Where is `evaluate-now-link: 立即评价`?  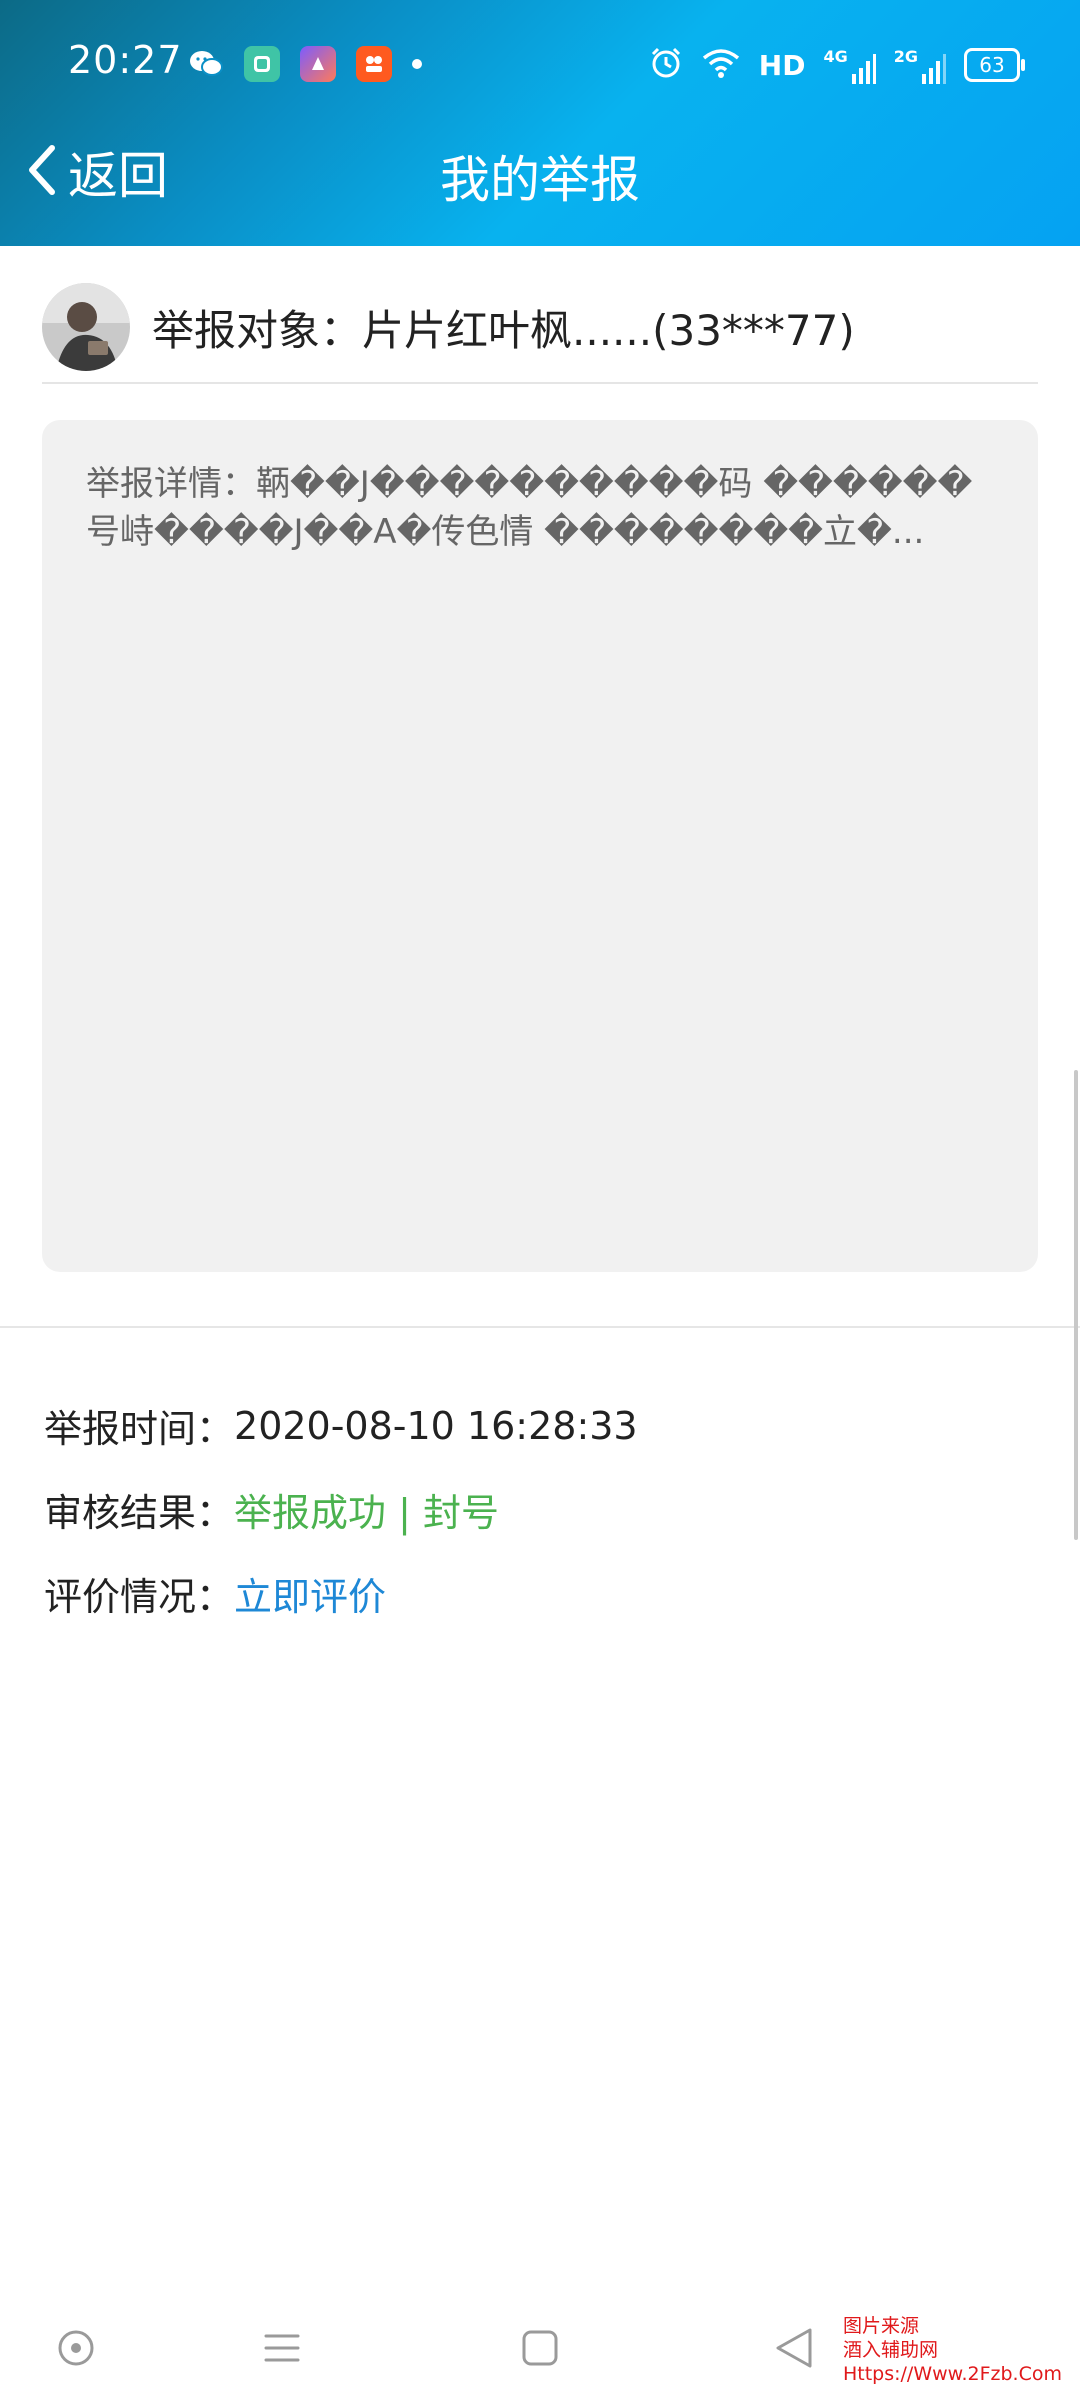
evaluate-now-link: 立即评价 is located at coordinates (310, 1593).